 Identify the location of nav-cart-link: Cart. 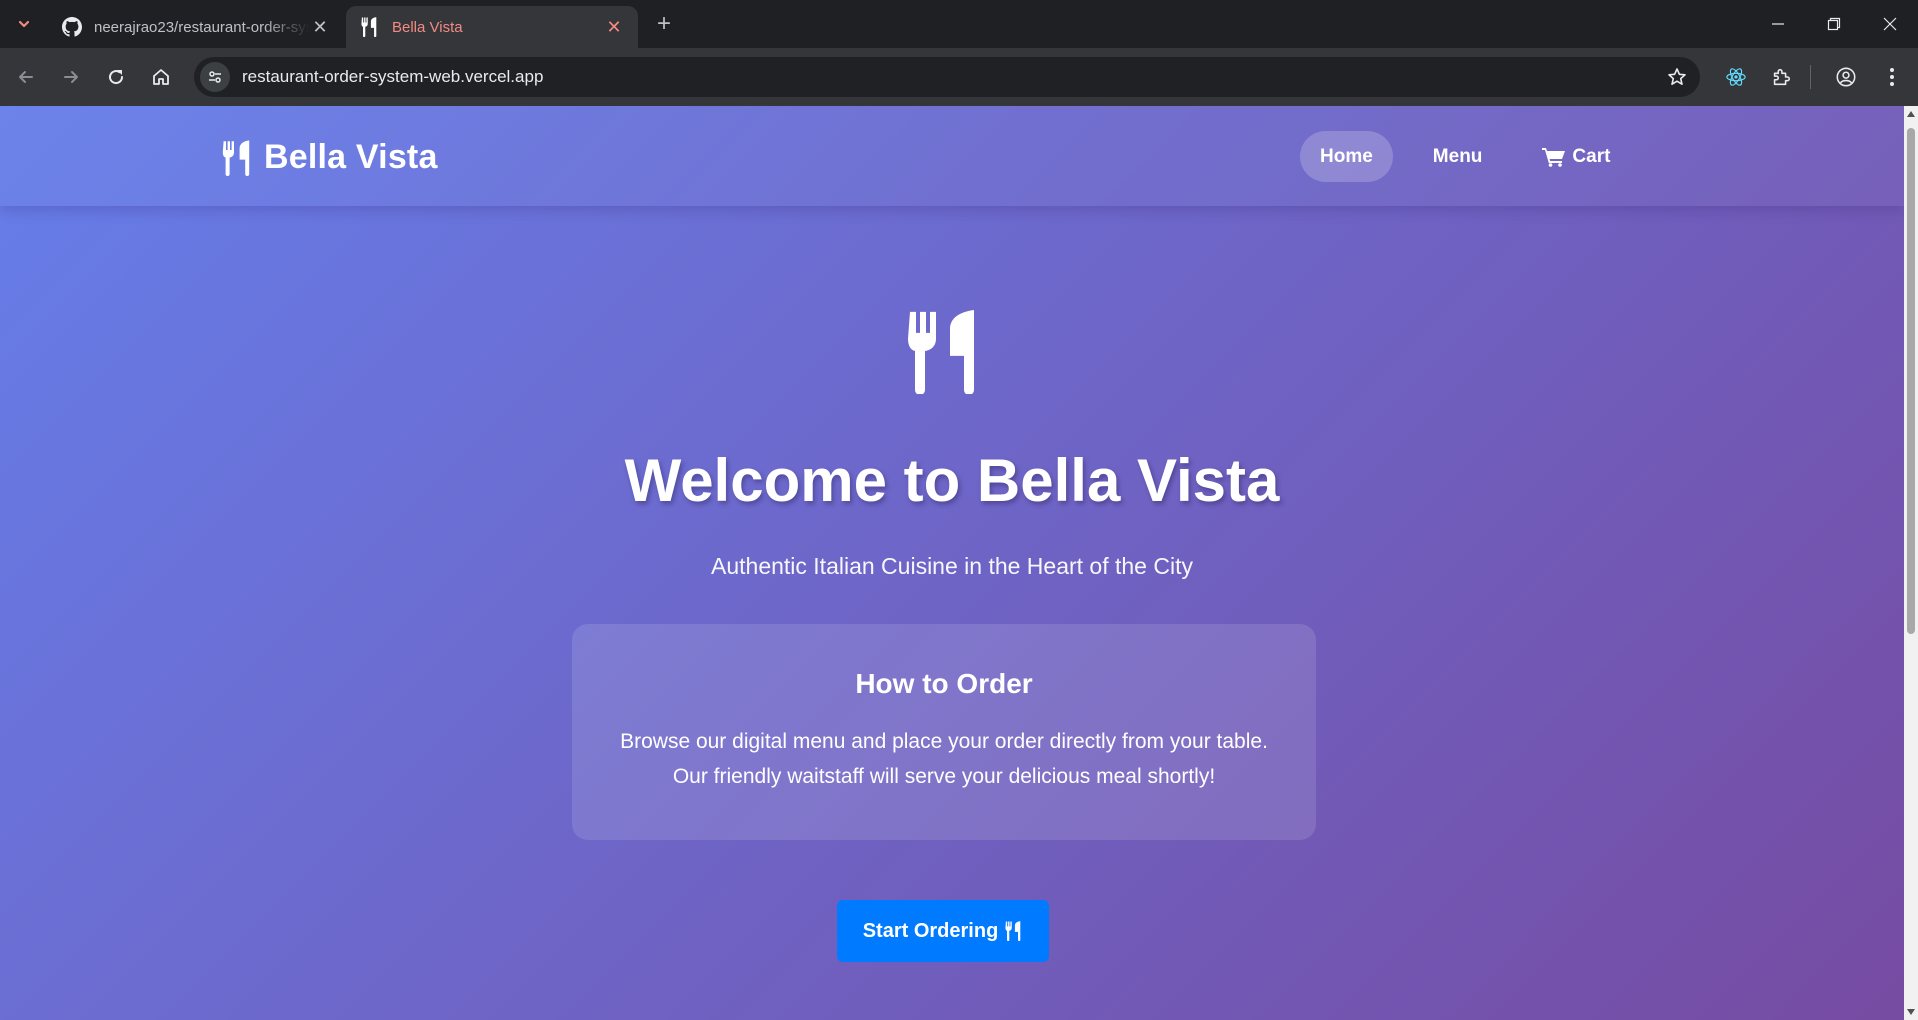
(1576, 156).